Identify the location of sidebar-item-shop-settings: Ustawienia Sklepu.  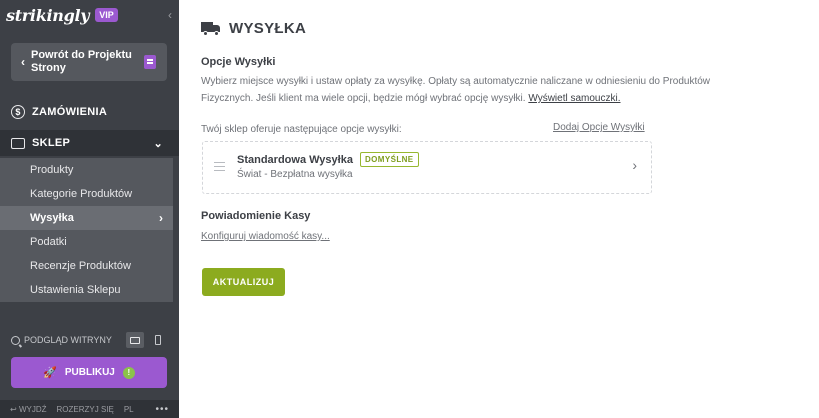
(86, 290).